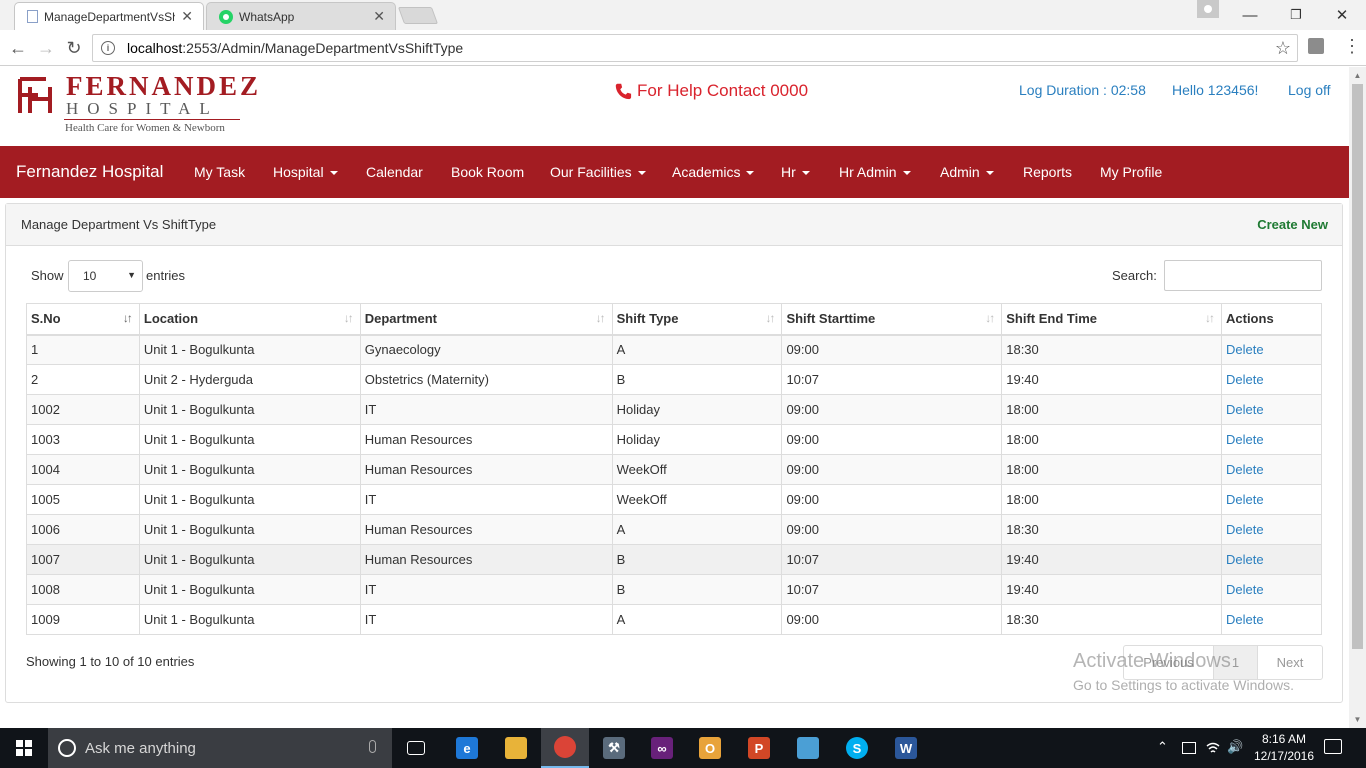  What do you see at coordinates (805, 173) in the screenshot?
I see `caret-down-icon` at bounding box center [805, 173].